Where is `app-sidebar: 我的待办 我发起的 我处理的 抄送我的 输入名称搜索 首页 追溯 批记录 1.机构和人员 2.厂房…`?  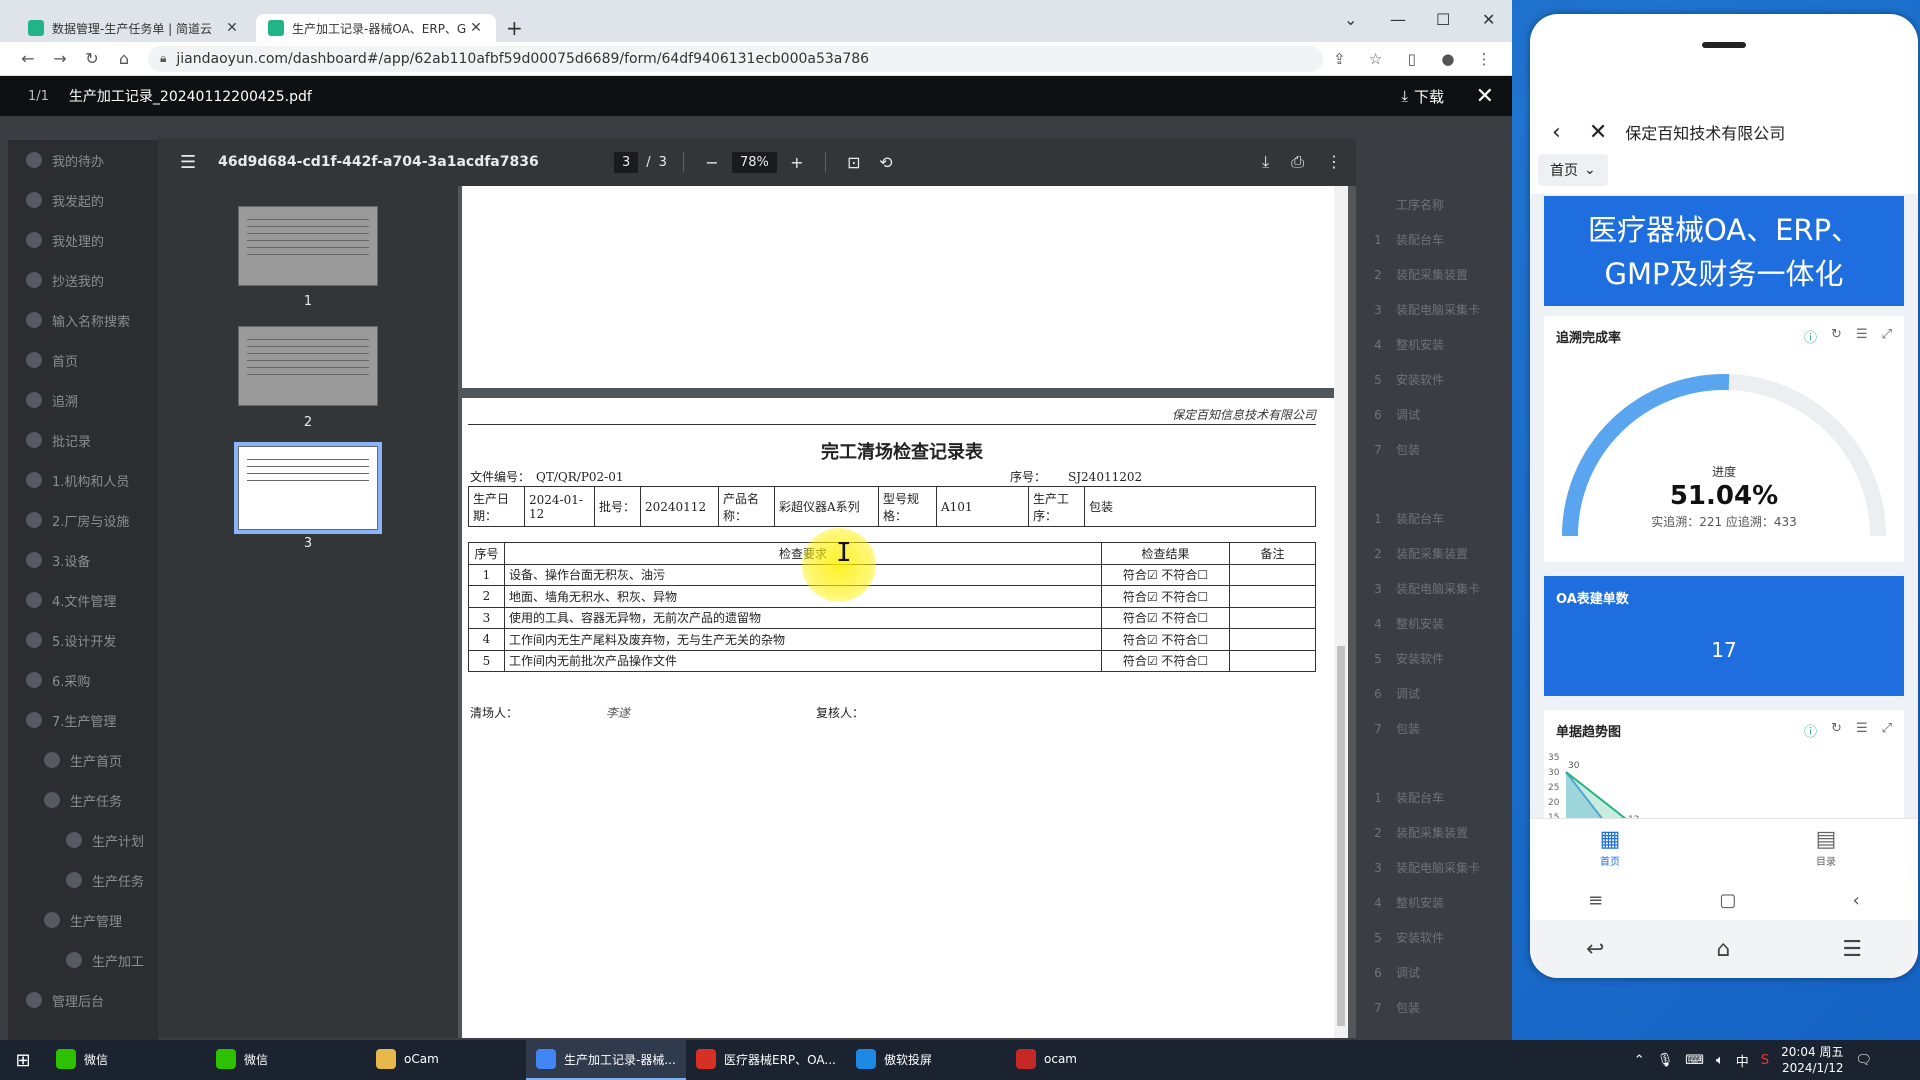 app-sidebar: 我的待办 我发起的 我处理的 抄送我的 输入名称搜索 首页 追溯 批记录 1.机构和人员 2.厂房… is located at coordinates (83, 590).